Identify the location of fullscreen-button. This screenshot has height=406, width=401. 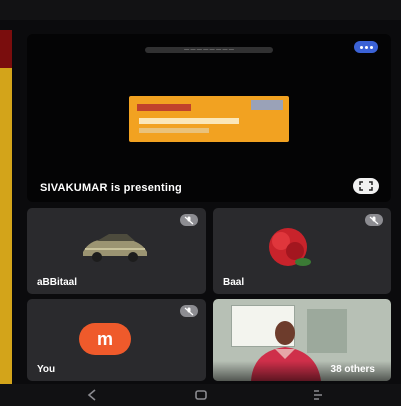
(366, 186).